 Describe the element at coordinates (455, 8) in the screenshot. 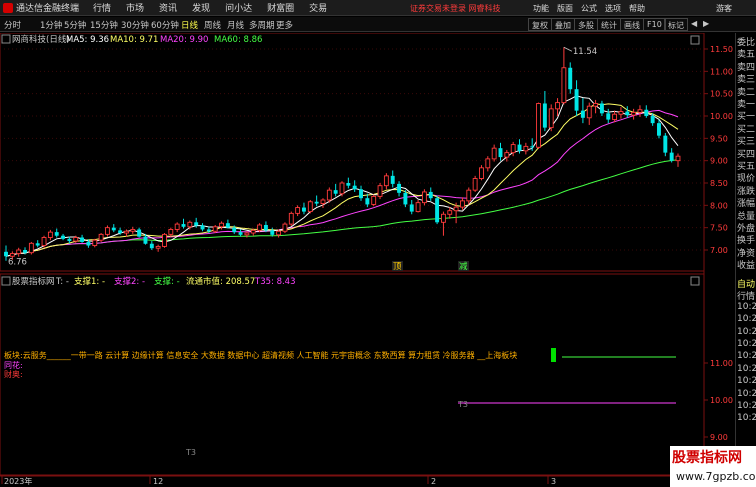

I see `login-status: 证券交易未登录 网睿科技` at that location.